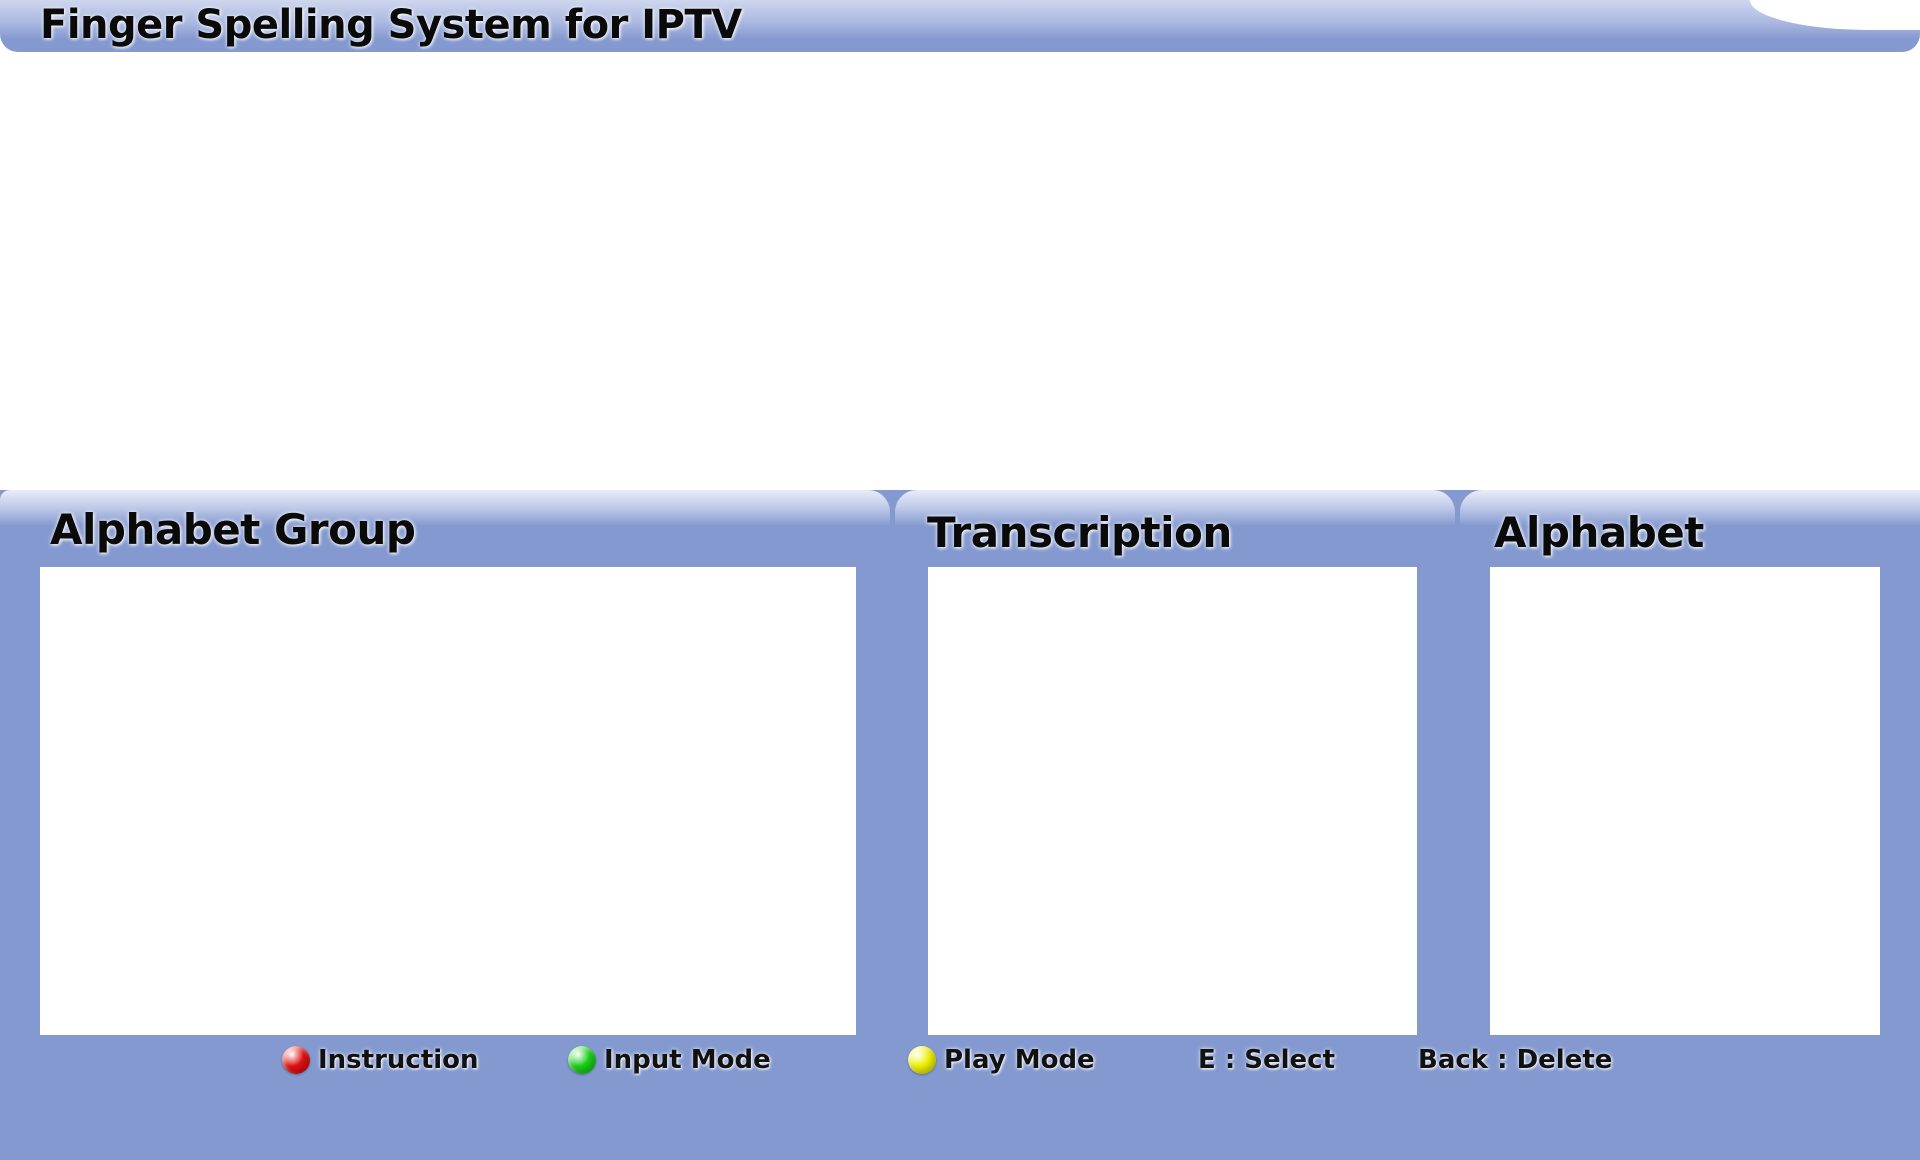 This screenshot has height=1160, width=1920. What do you see at coordinates (922, 1060) in the screenshot?
I see `yellow-button-icon` at bounding box center [922, 1060].